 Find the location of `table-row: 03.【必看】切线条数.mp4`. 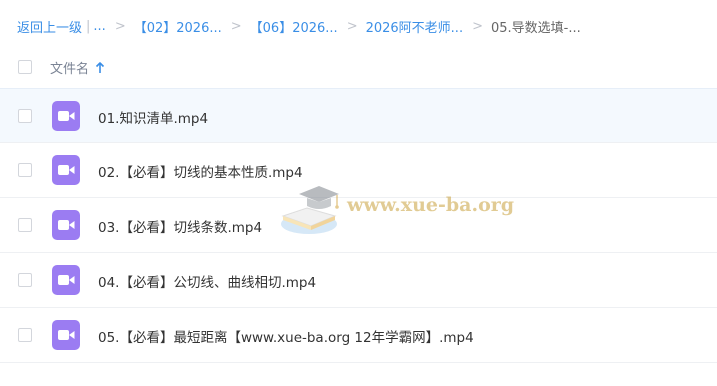

table-row: 03.【必看】切线条数.mp4 is located at coordinates (358, 225).